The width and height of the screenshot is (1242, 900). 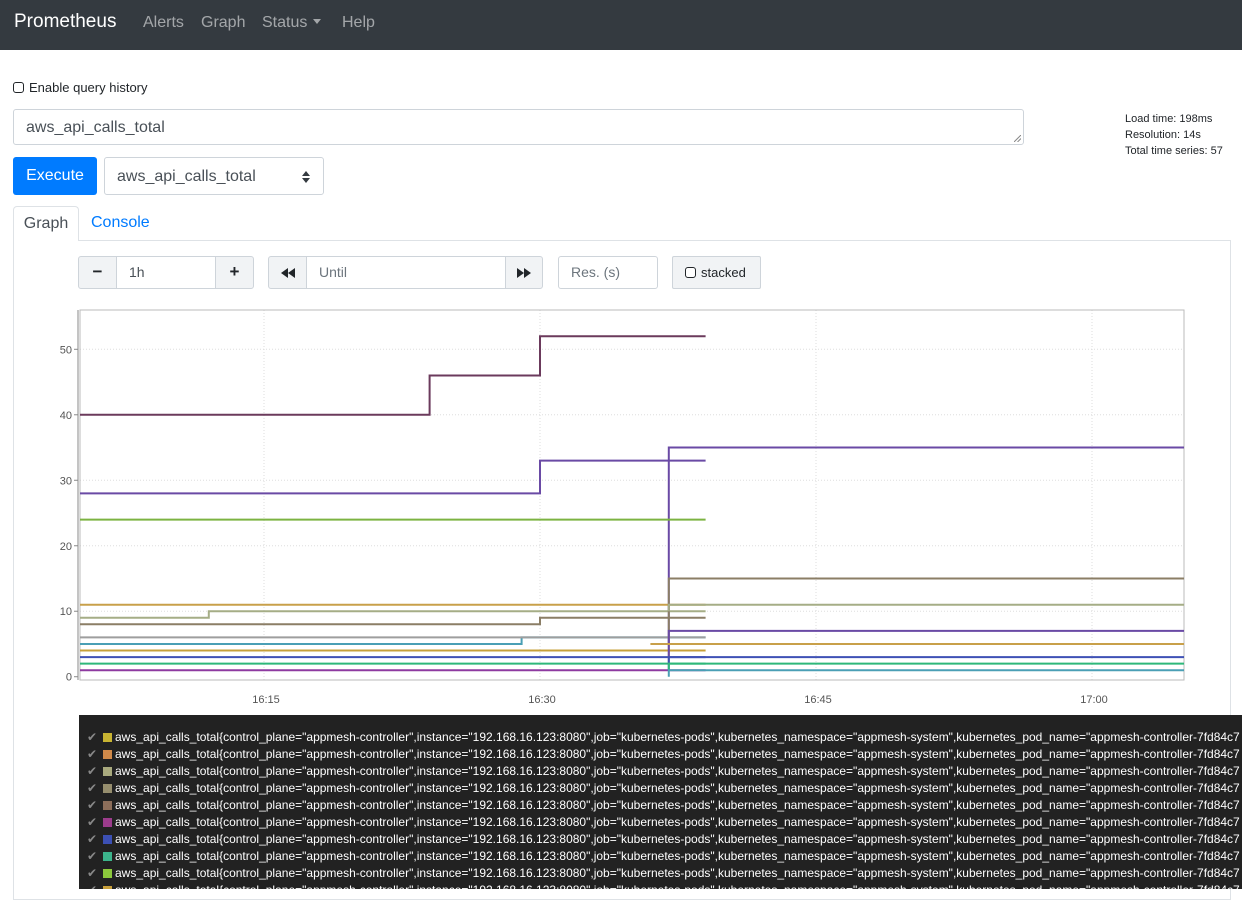 I want to click on tab-console: Console, so click(x=120, y=223).